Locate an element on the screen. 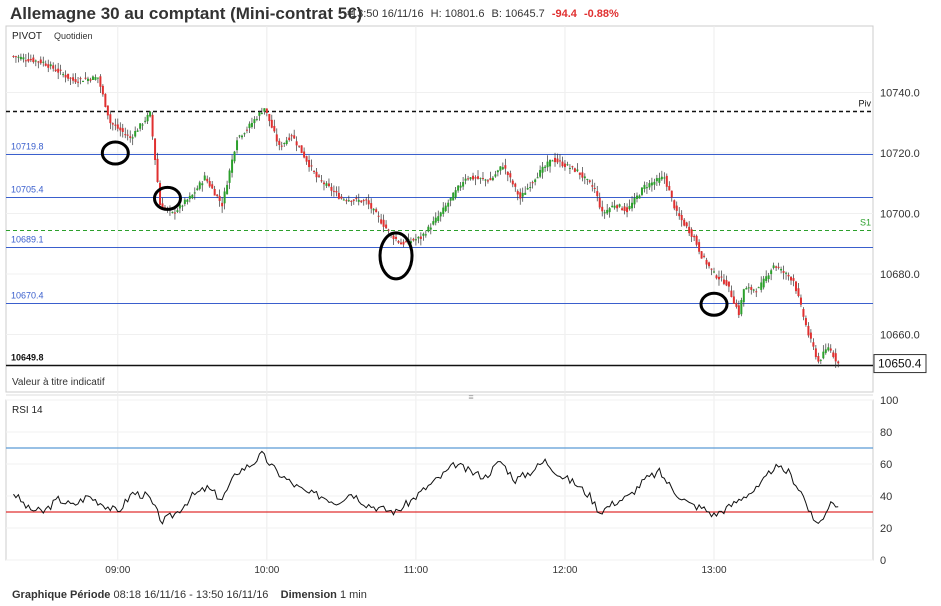 The height and width of the screenshot is (606, 941). x-tick-label: 13:00 is located at coordinates (713, 570).